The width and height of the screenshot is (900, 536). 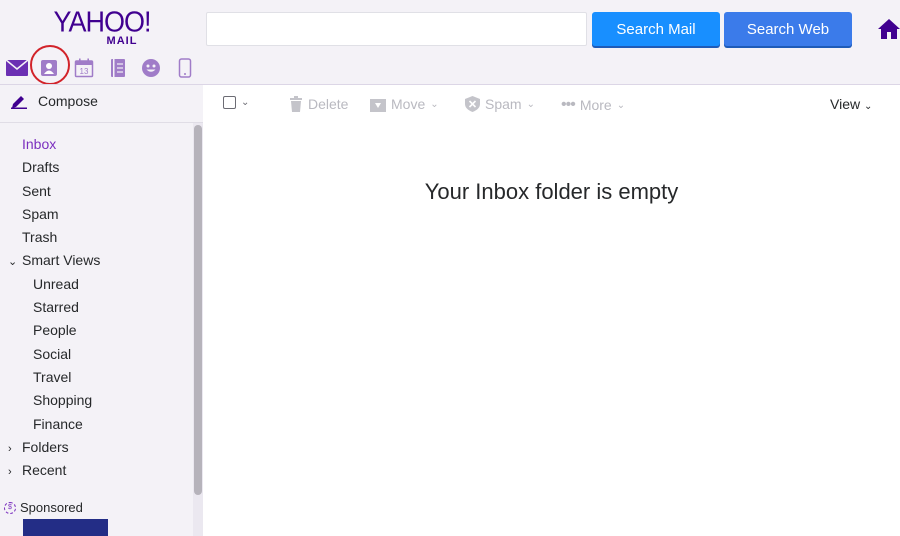 I want to click on delete-label: Delete, so click(x=328, y=104).